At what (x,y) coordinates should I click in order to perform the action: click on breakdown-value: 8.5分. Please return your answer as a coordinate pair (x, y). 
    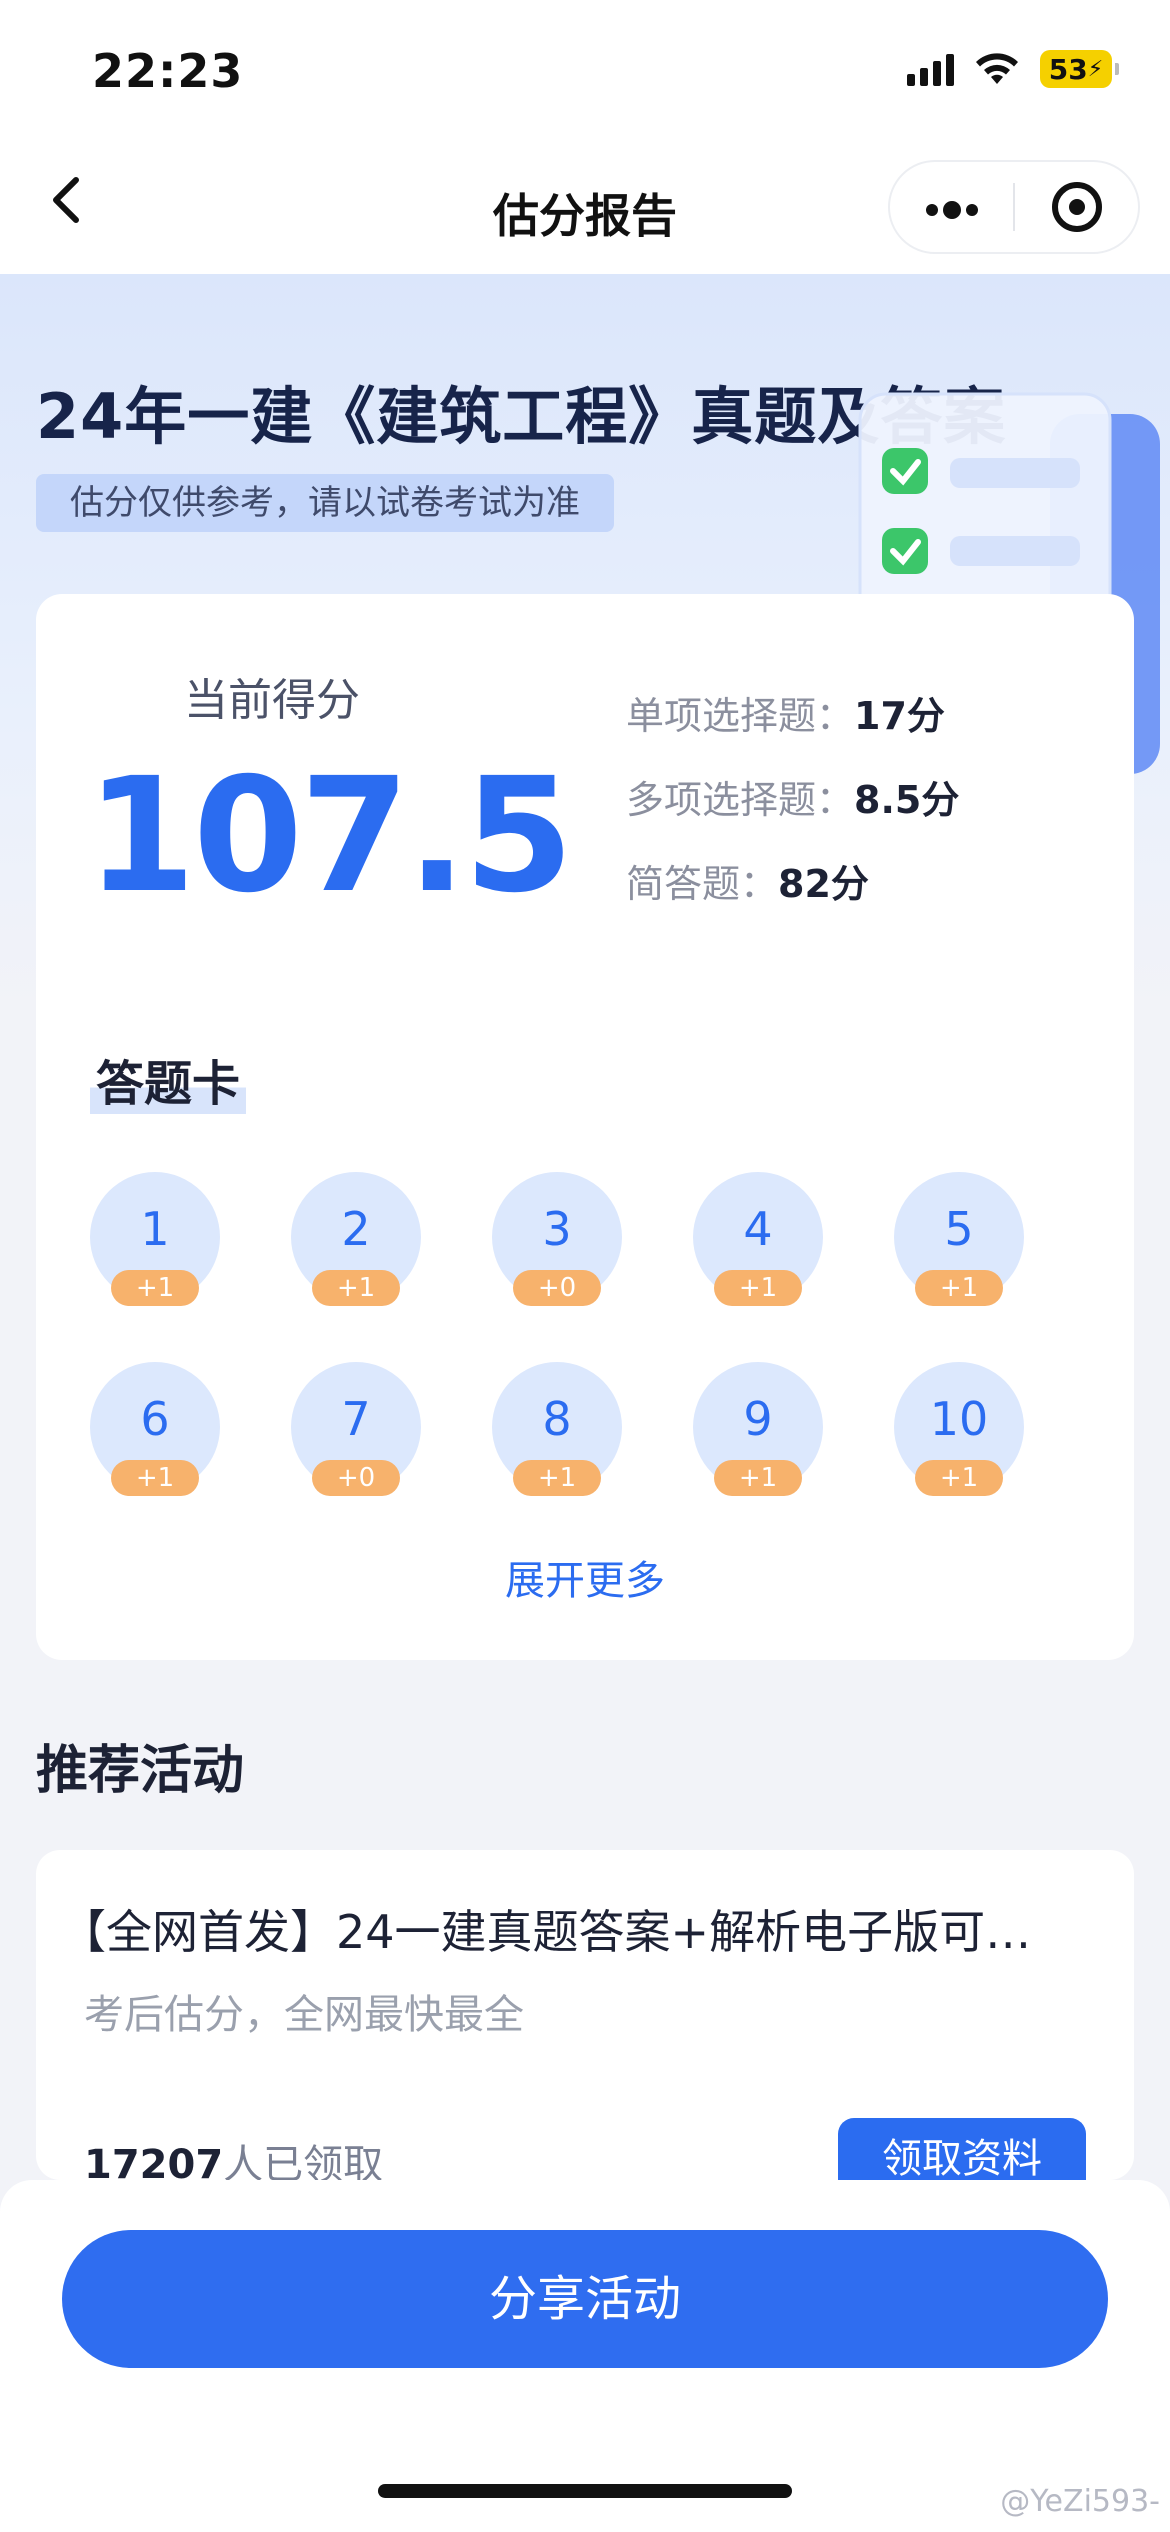
    Looking at the image, I should click on (907, 800).